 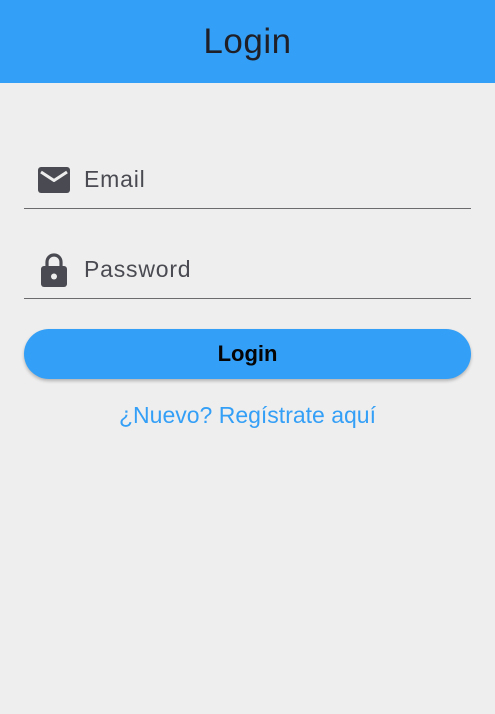 I want to click on password-field, so click(x=247, y=270).